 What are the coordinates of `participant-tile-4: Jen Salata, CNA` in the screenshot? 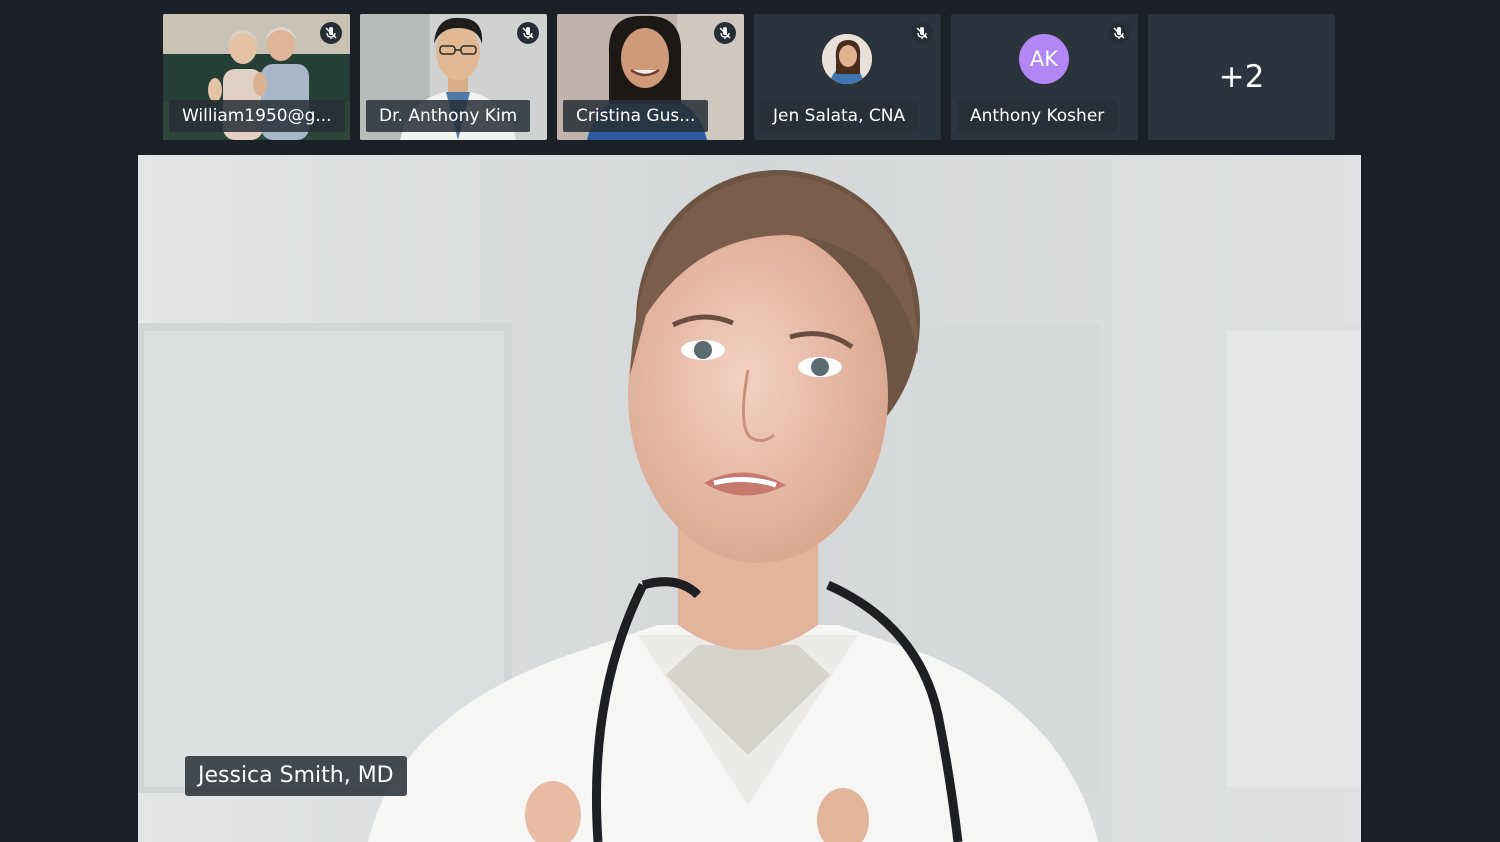 It's located at (847, 77).